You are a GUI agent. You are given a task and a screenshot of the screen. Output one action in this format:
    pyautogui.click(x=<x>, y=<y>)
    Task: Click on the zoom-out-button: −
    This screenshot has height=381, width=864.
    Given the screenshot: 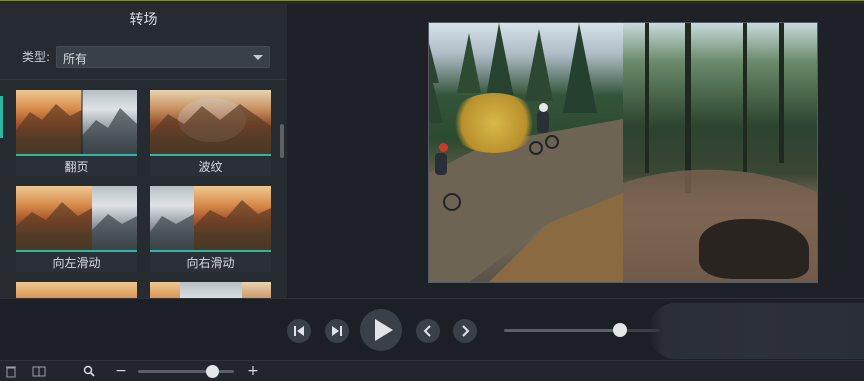 What is the action you would take?
    pyautogui.click(x=121, y=371)
    